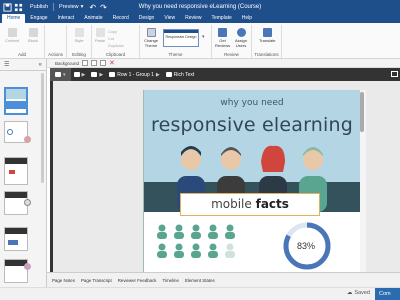 The width and height of the screenshot is (400, 300). I want to click on tab-help: Help, so click(247, 18).